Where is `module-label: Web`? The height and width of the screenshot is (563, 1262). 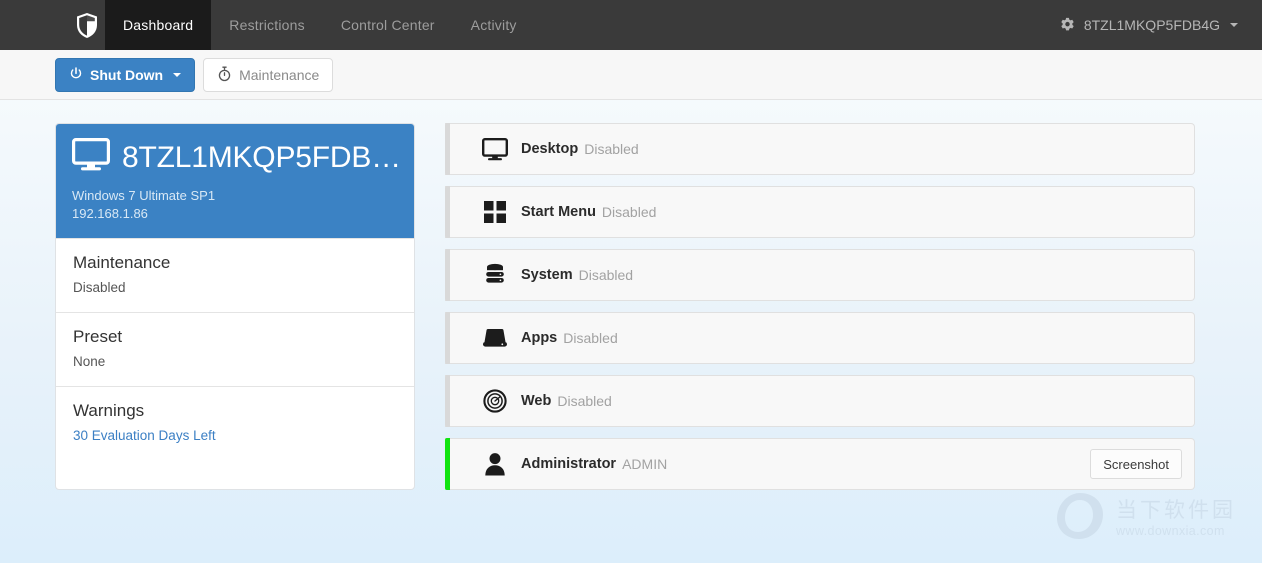 module-label: Web is located at coordinates (536, 401).